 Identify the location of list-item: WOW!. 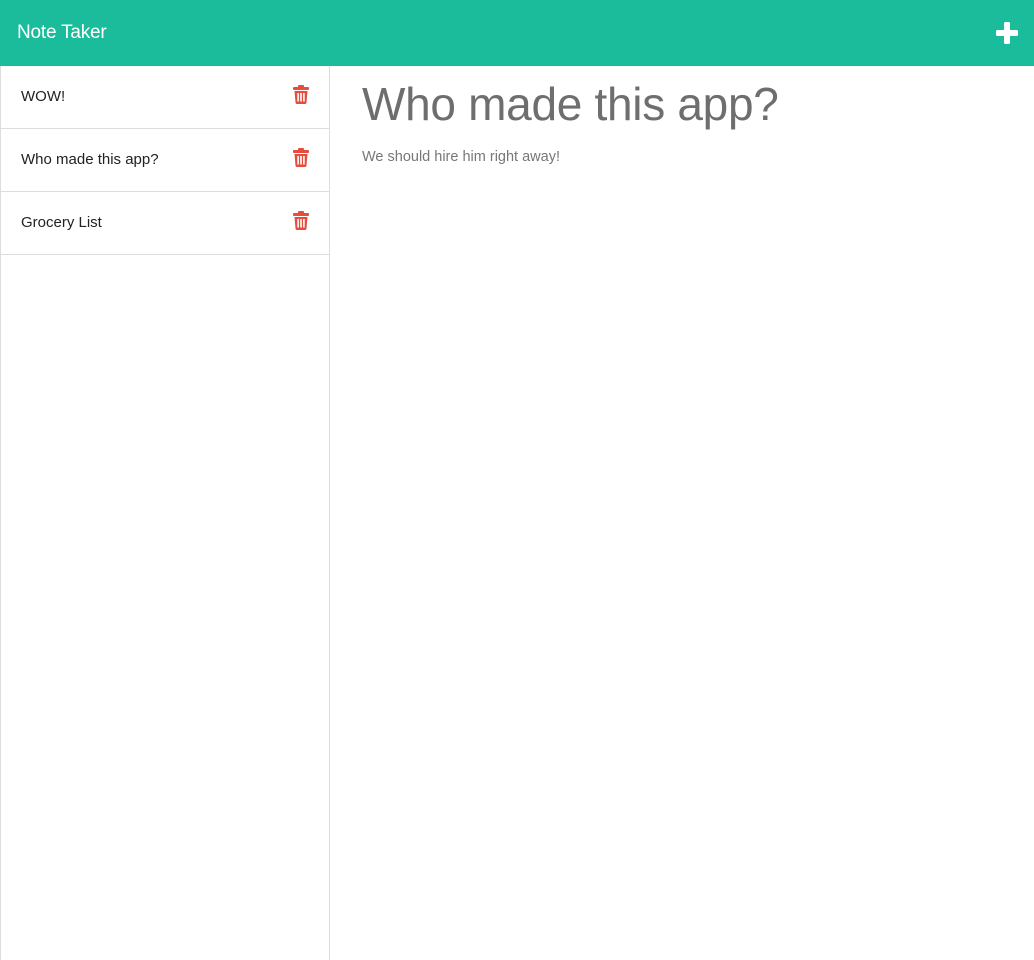
(165, 97).